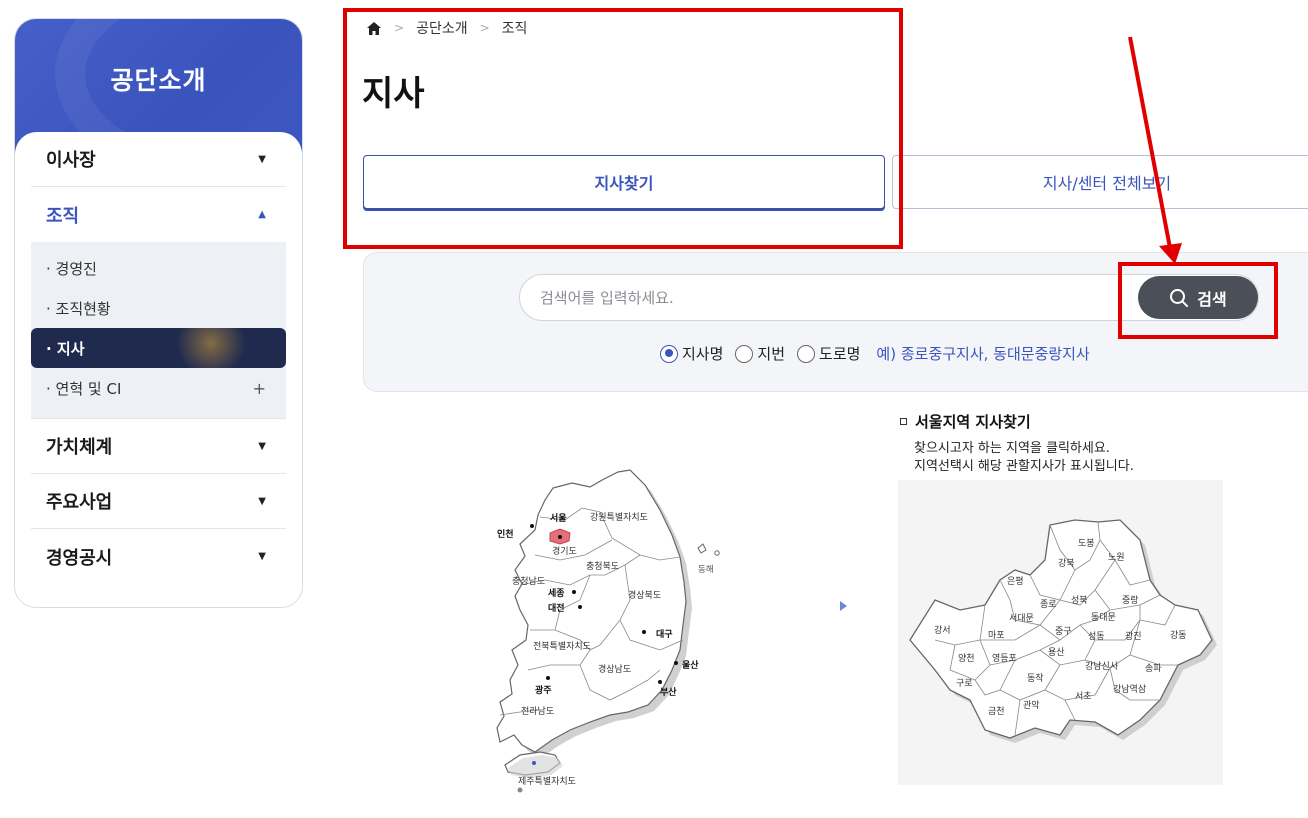 This screenshot has height=818, width=1308. I want to click on label-gyeonggi: 경기도, so click(564, 551).